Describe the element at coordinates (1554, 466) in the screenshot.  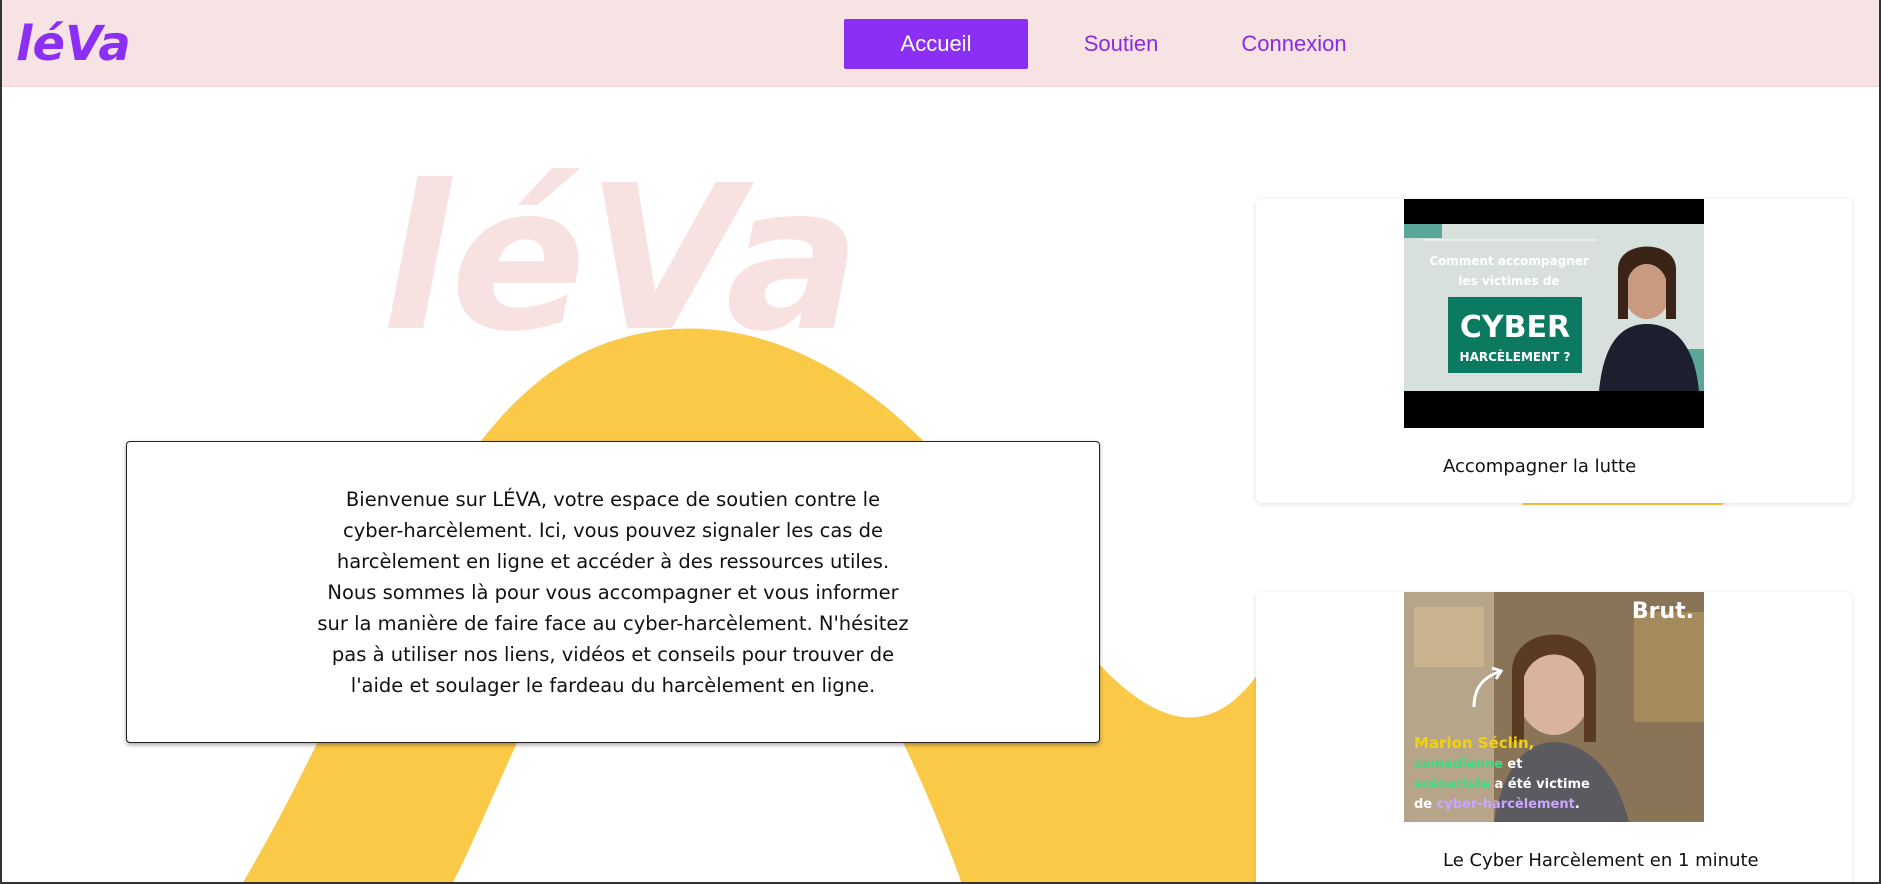
I see `video-caption: Accompagner la lutte` at that location.